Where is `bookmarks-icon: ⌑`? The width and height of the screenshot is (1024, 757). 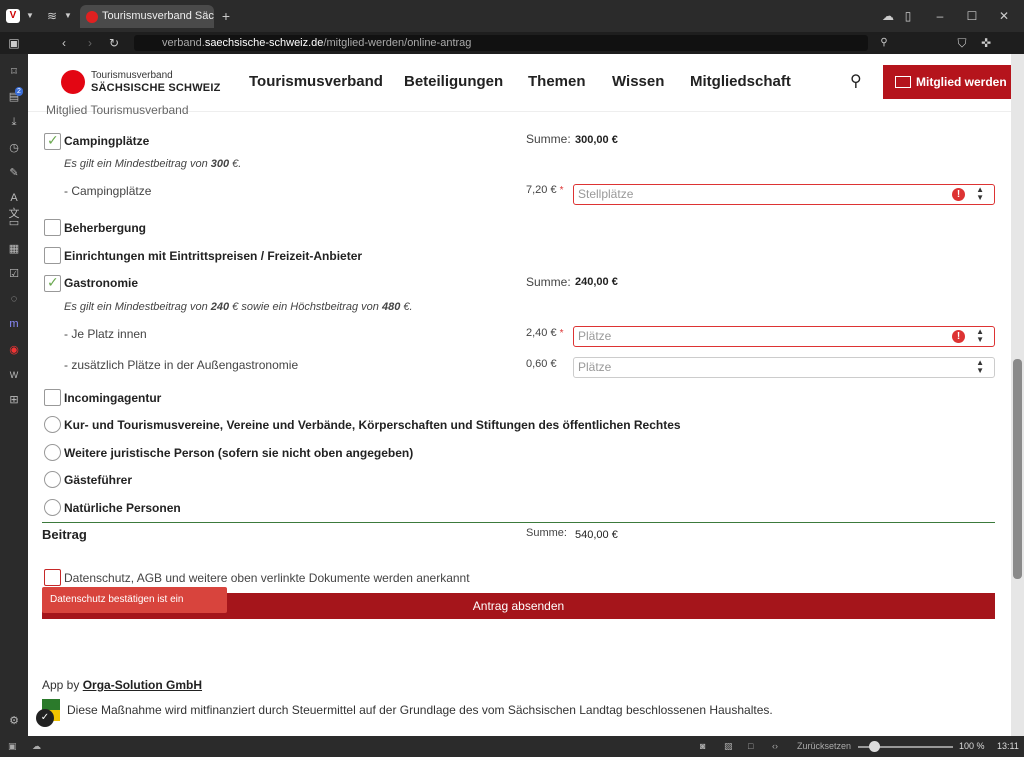
bookmarks-icon: ⌑ is located at coordinates (14, 72).